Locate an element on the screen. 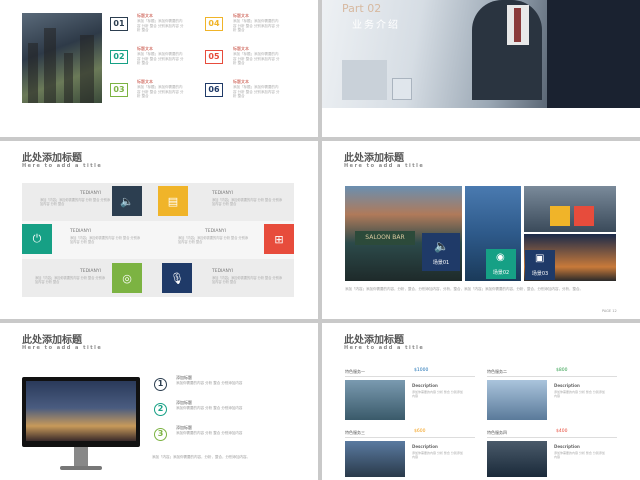 This screenshot has width=640, height=480. card-name: 特色服务四 is located at coordinates (497, 432).